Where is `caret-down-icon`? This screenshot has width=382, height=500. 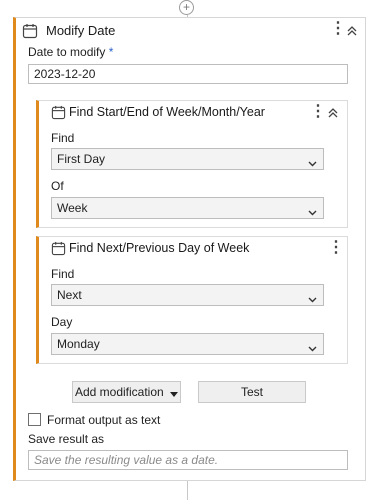 caret-down-icon is located at coordinates (174, 393).